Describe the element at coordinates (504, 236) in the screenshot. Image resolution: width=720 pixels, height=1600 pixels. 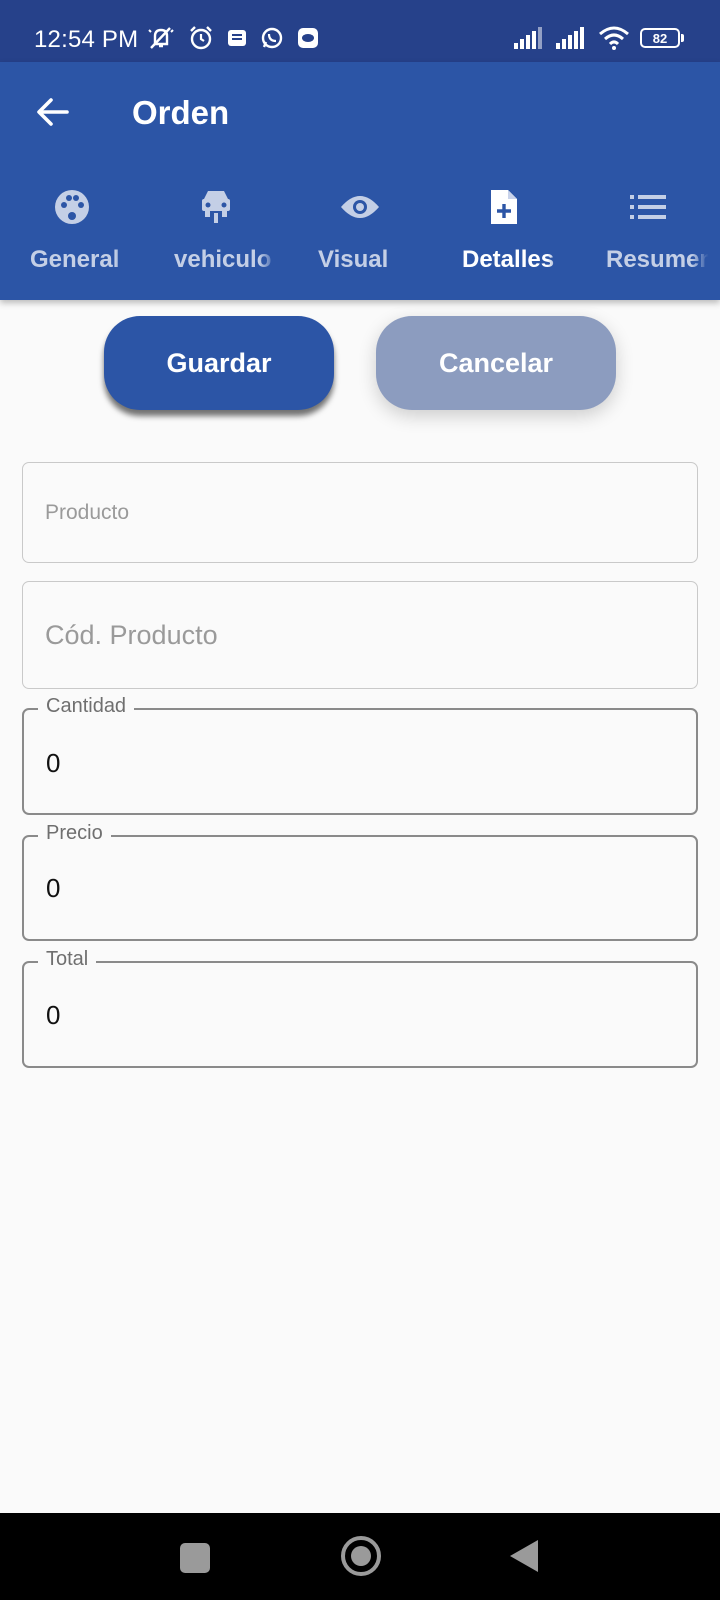
I see `tab-detalles: Detalles` at that location.